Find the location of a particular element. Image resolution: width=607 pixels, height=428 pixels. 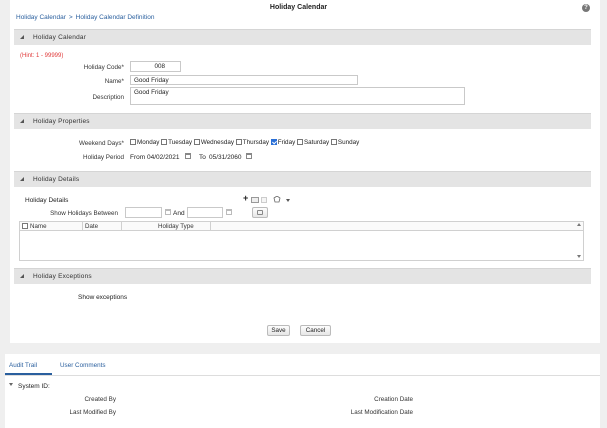

section-title: Holiday Calendar is located at coordinates (60, 37).